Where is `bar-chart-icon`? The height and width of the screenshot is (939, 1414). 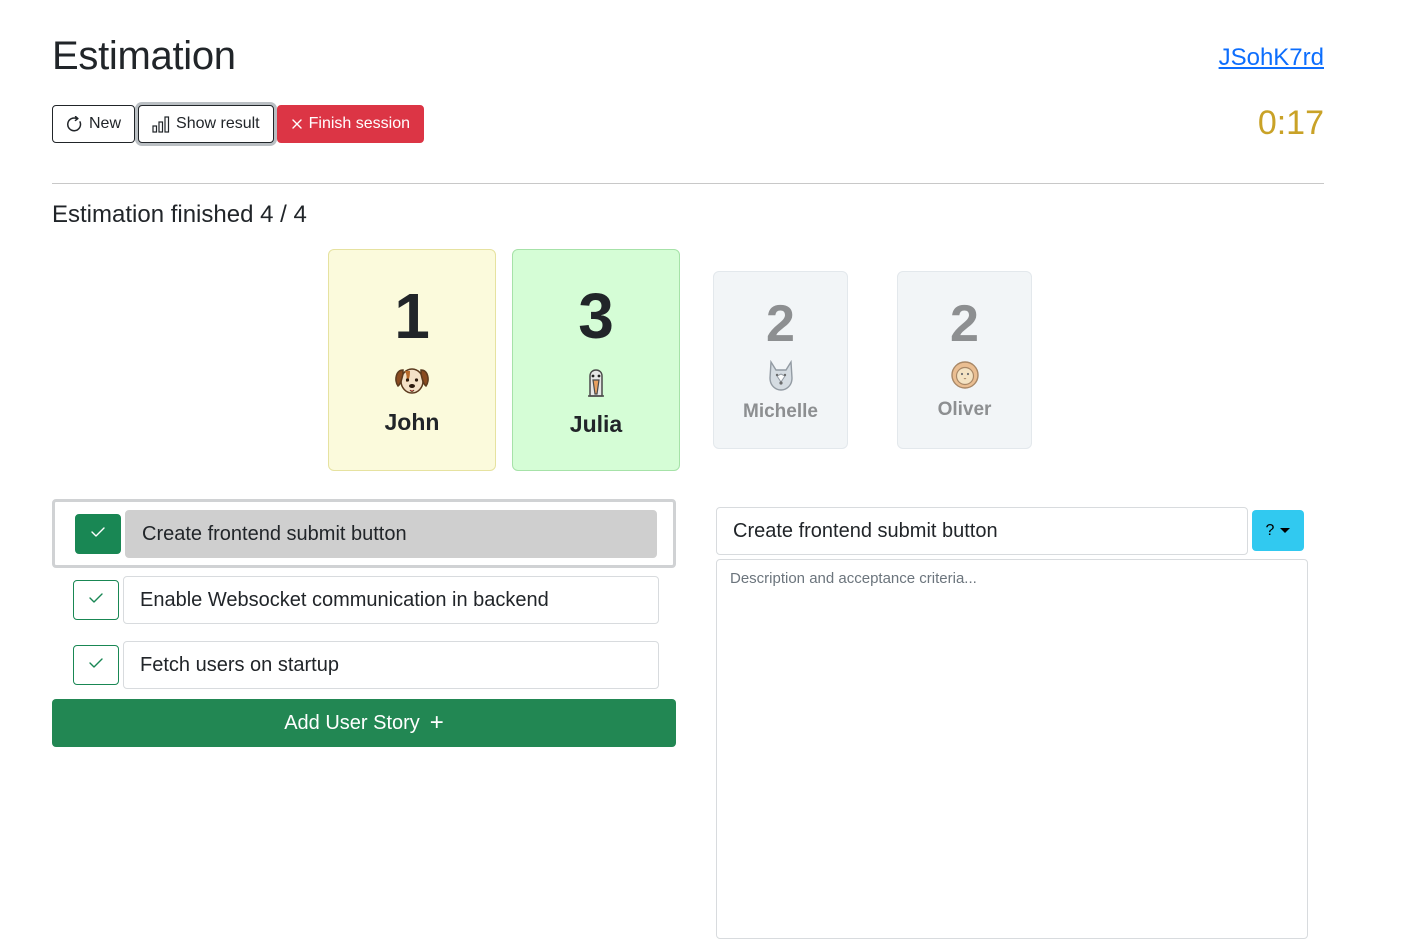
bar-chart-icon is located at coordinates (161, 124).